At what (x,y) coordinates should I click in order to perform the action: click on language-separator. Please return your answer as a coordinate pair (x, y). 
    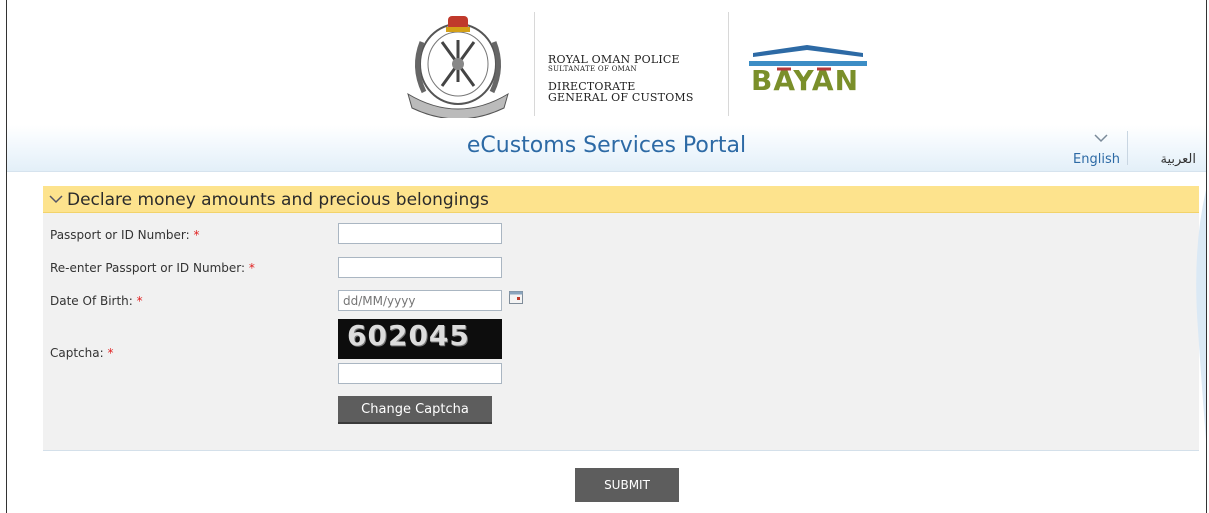
    Looking at the image, I should click on (1127, 148).